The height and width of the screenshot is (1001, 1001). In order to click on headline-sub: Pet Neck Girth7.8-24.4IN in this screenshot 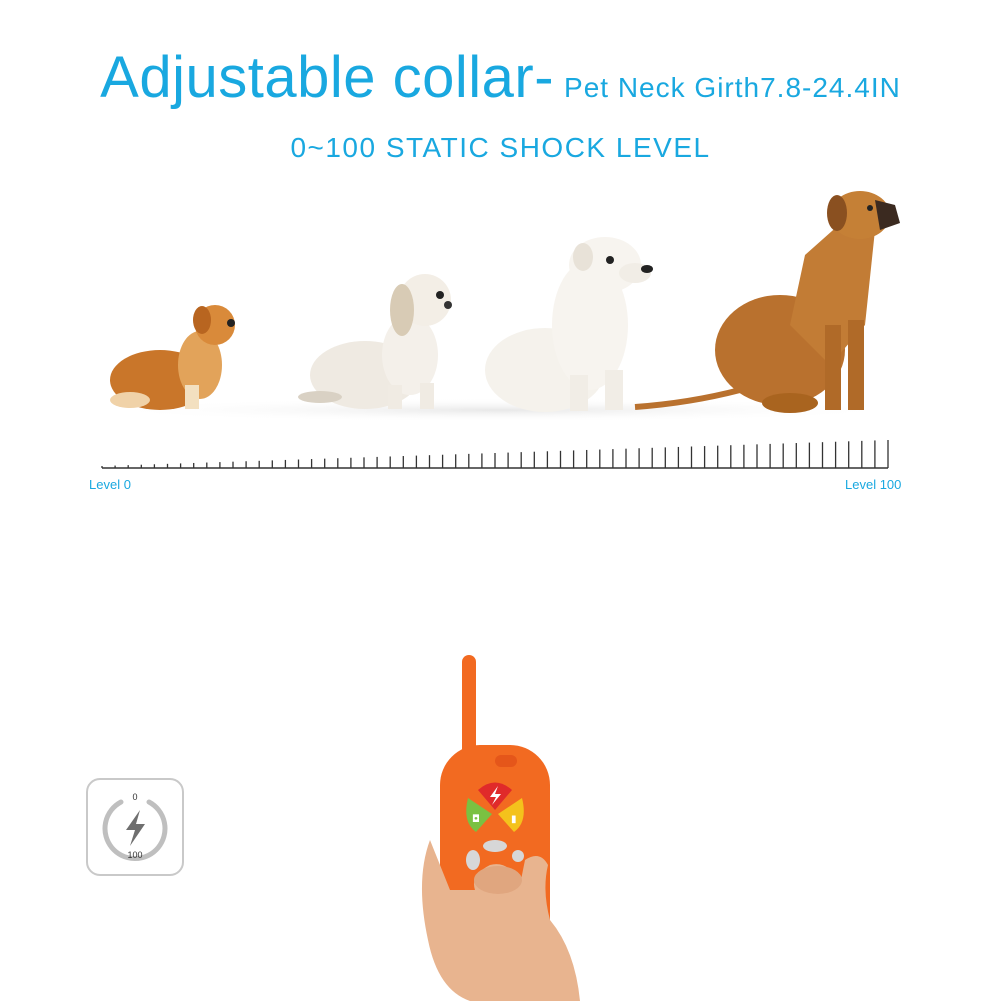, I will do `click(732, 87)`.